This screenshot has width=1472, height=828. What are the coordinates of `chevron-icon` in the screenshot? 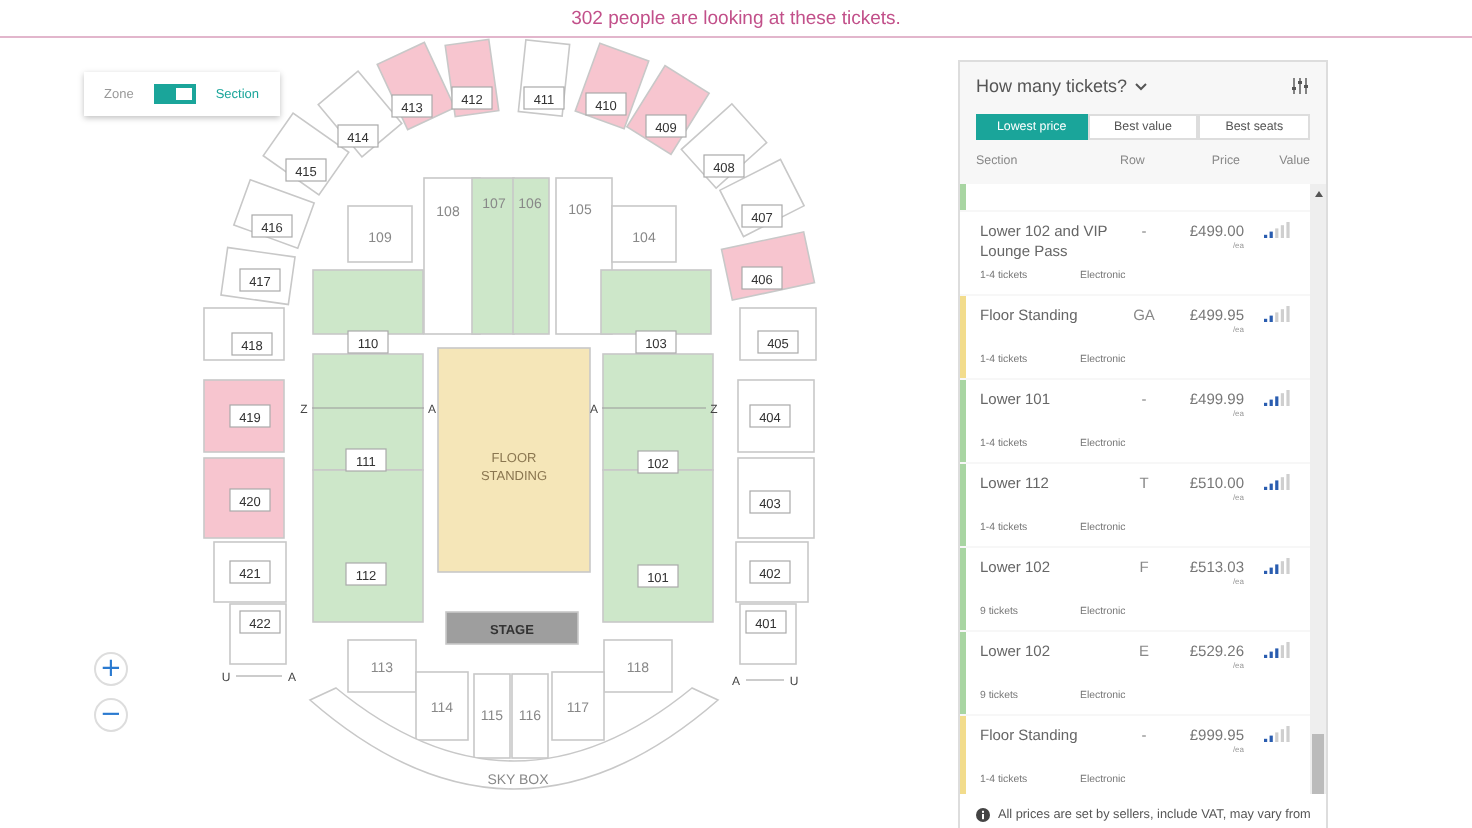 It's located at (1140, 86).